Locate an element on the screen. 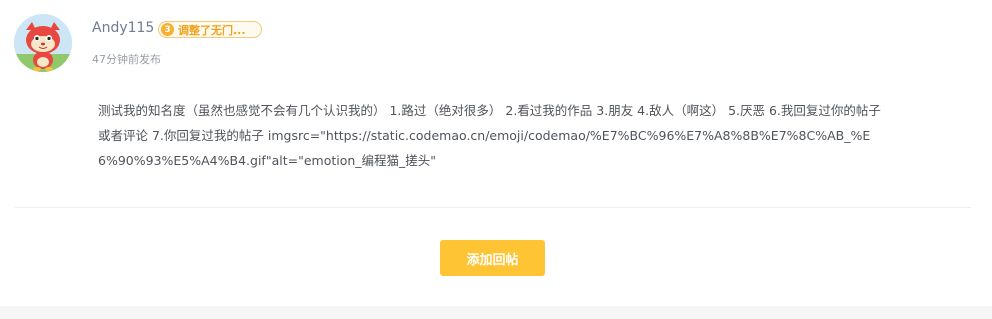 The width and height of the screenshot is (992, 319). avatar is located at coordinates (43, 43).